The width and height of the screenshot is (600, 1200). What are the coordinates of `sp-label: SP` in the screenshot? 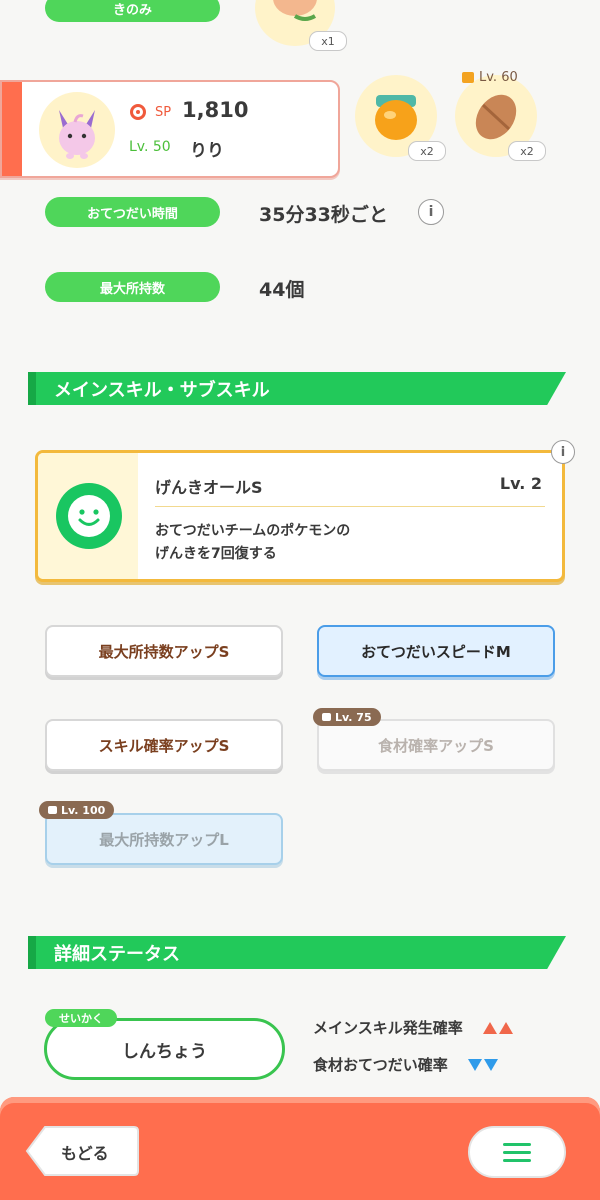 It's located at (163, 112).